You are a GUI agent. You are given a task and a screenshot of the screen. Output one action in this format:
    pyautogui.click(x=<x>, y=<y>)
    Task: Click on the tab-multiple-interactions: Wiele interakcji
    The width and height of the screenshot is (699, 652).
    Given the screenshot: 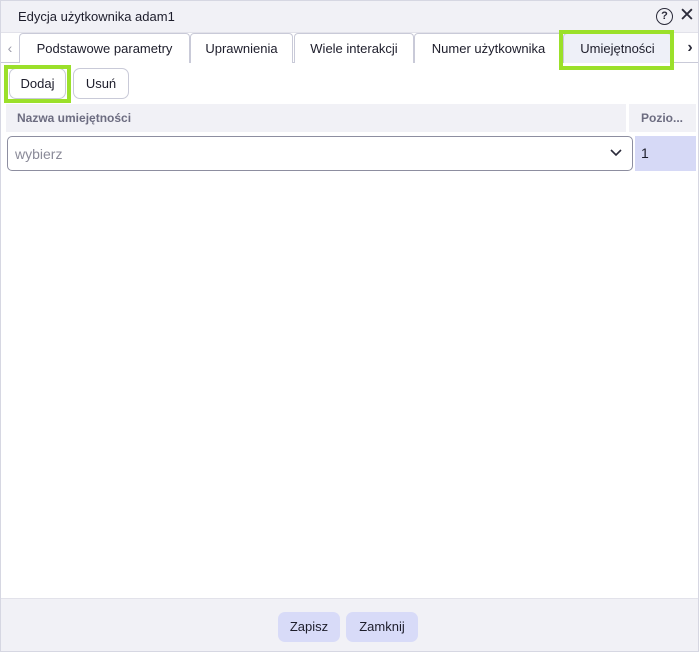 What is the action you would take?
    pyautogui.click(x=354, y=48)
    